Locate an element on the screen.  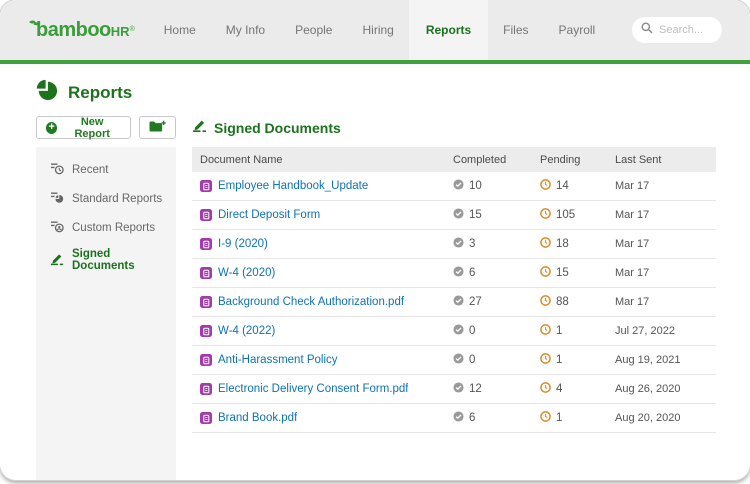
page-title: Reports is located at coordinates (100, 92).